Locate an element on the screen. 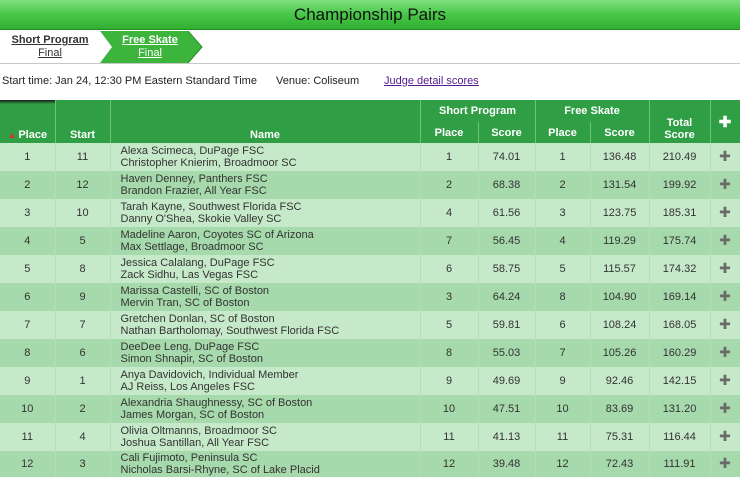 The image size is (740, 479). col-header-name: Name is located at coordinates (265, 121).